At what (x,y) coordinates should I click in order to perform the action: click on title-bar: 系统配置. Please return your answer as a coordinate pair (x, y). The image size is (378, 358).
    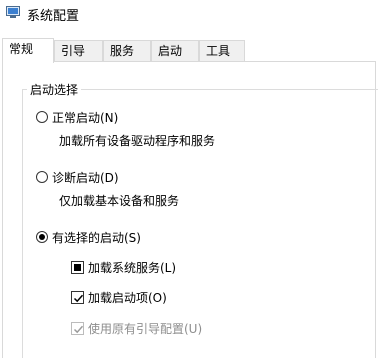
    Looking at the image, I should click on (189, 14).